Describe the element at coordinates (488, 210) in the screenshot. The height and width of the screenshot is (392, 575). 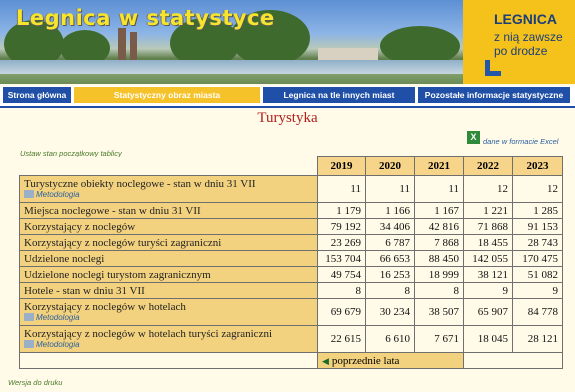
I see `cell-value: 1 221` at that location.